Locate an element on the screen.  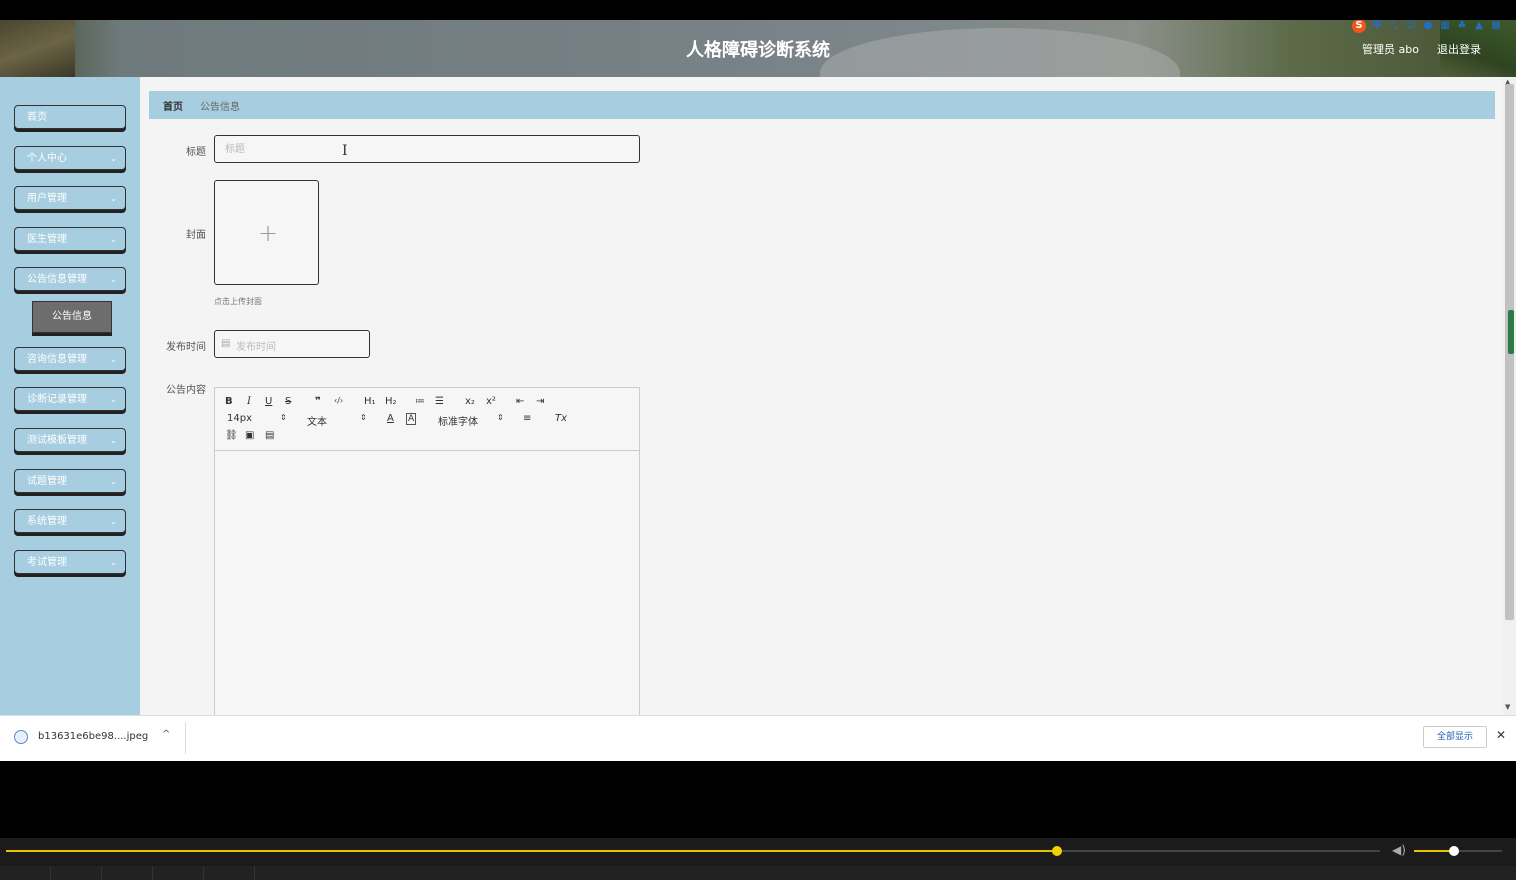
sidebar-item-notice-management: 公告信息管理 ⌄ is located at coordinates (70, 279).